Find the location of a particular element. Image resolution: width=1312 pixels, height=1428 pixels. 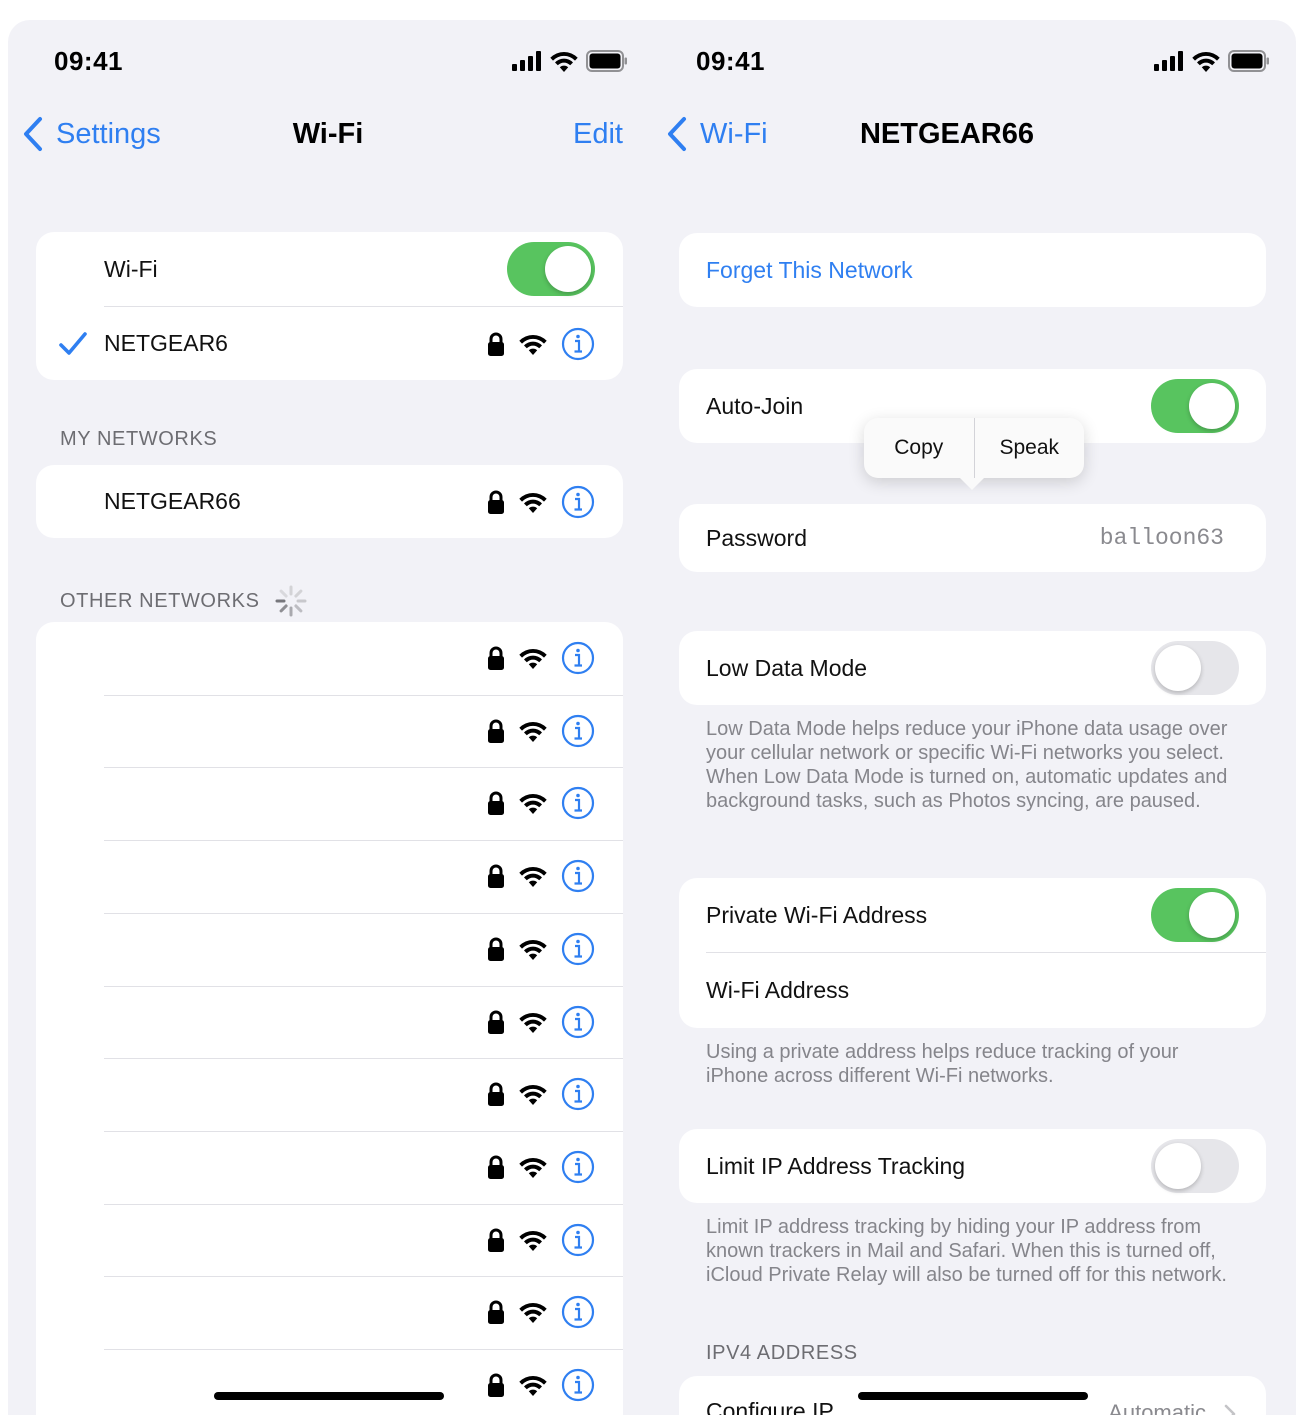

auto-join-toggle is located at coordinates (1195, 406).